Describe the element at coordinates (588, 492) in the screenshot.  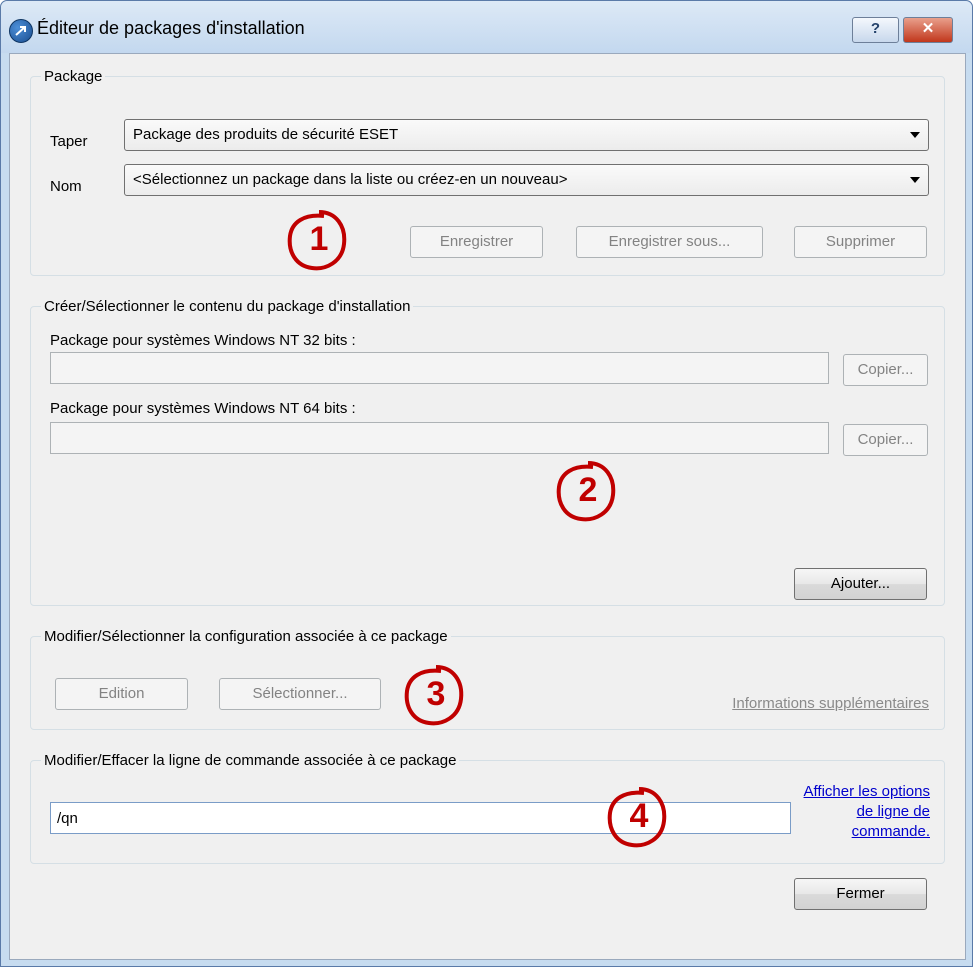
I see `annotation-marker-2: 2` at that location.